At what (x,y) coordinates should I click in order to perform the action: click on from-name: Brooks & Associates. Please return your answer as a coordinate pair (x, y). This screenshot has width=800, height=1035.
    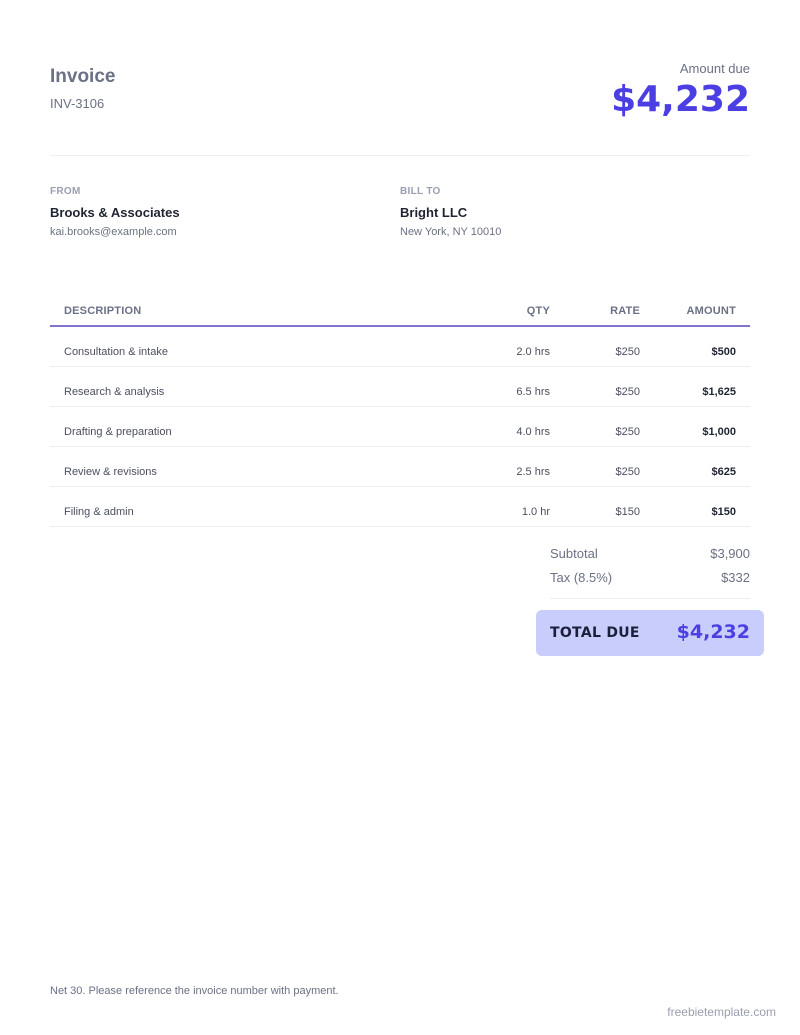
    Looking at the image, I should click on (115, 212).